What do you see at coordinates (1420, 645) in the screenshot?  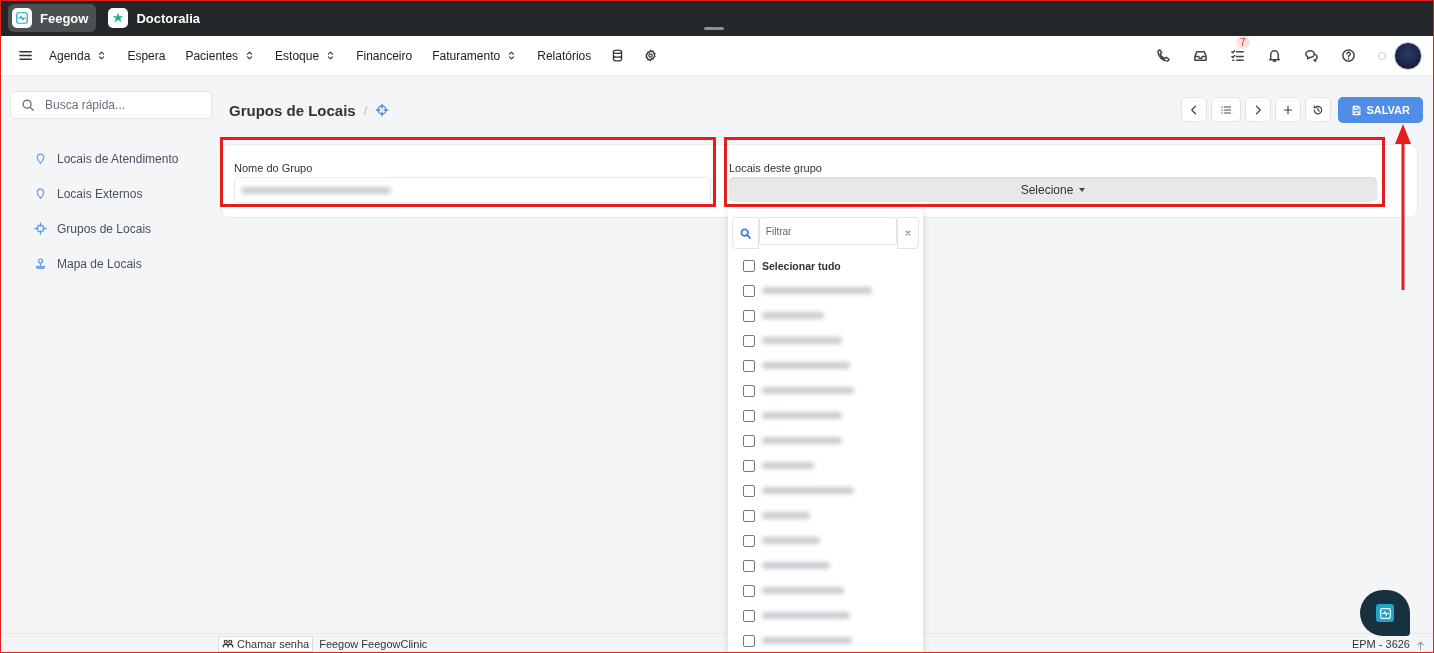 I see `arrow-up-icon` at bounding box center [1420, 645].